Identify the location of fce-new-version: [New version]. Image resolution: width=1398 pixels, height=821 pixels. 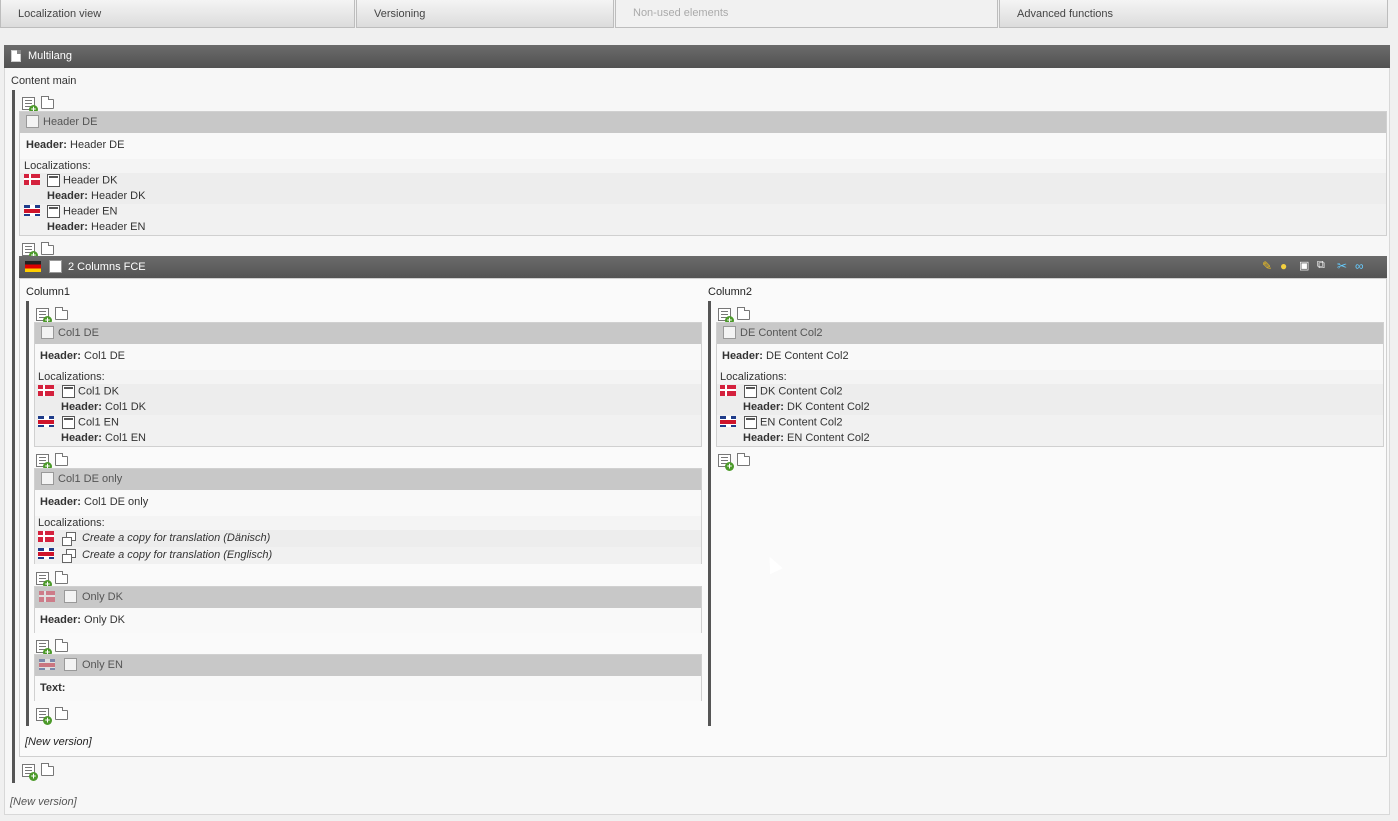
(58, 742).